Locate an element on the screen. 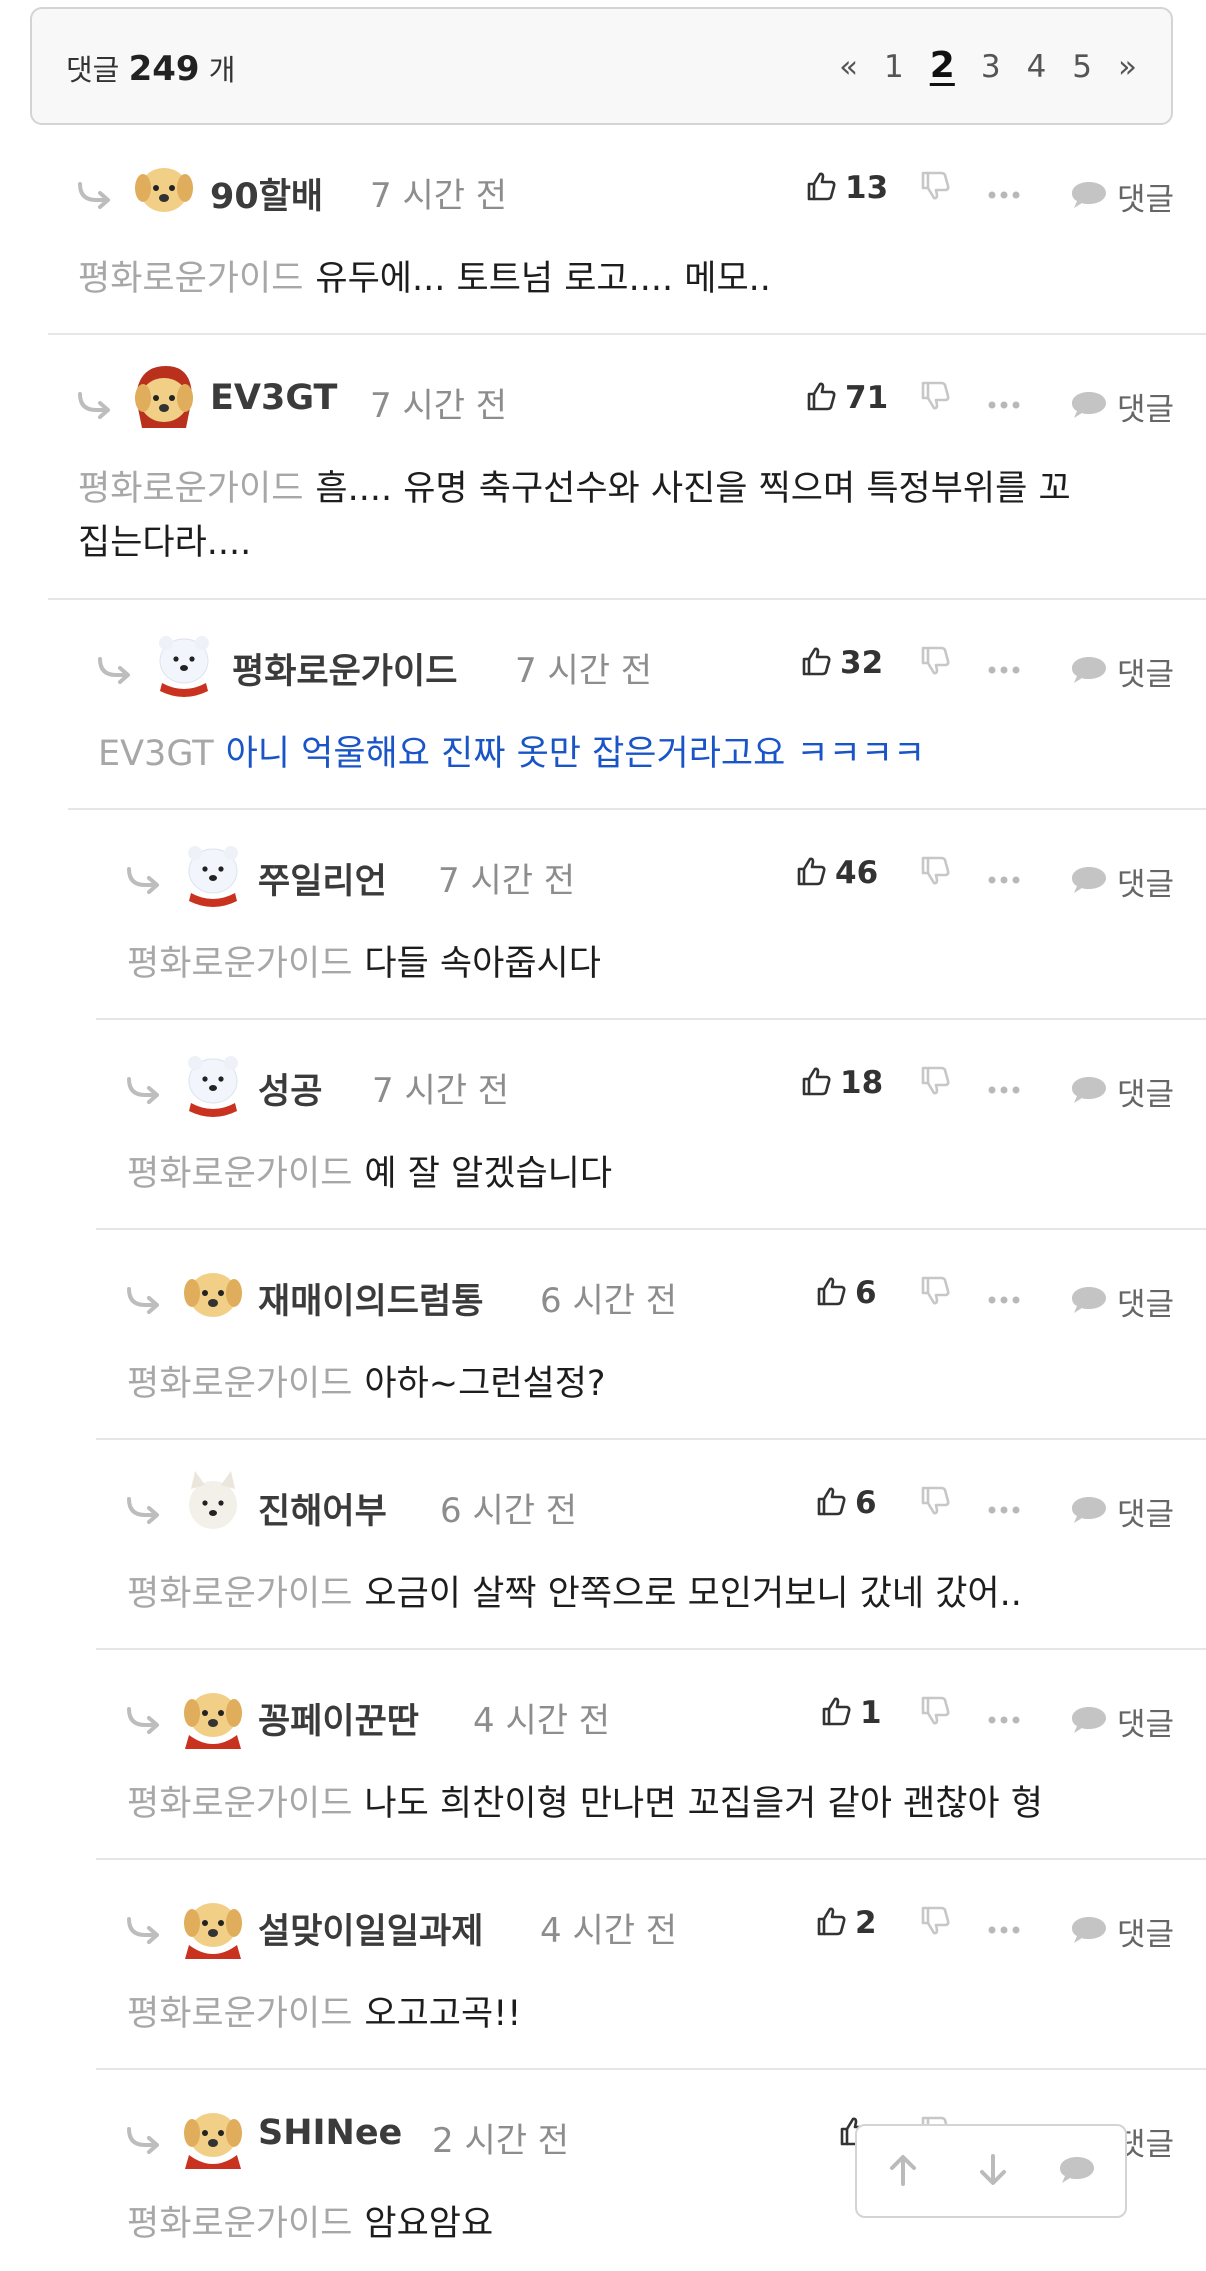 The width and height of the screenshot is (1206, 2271). like-button: 71 is located at coordinates (846, 398).